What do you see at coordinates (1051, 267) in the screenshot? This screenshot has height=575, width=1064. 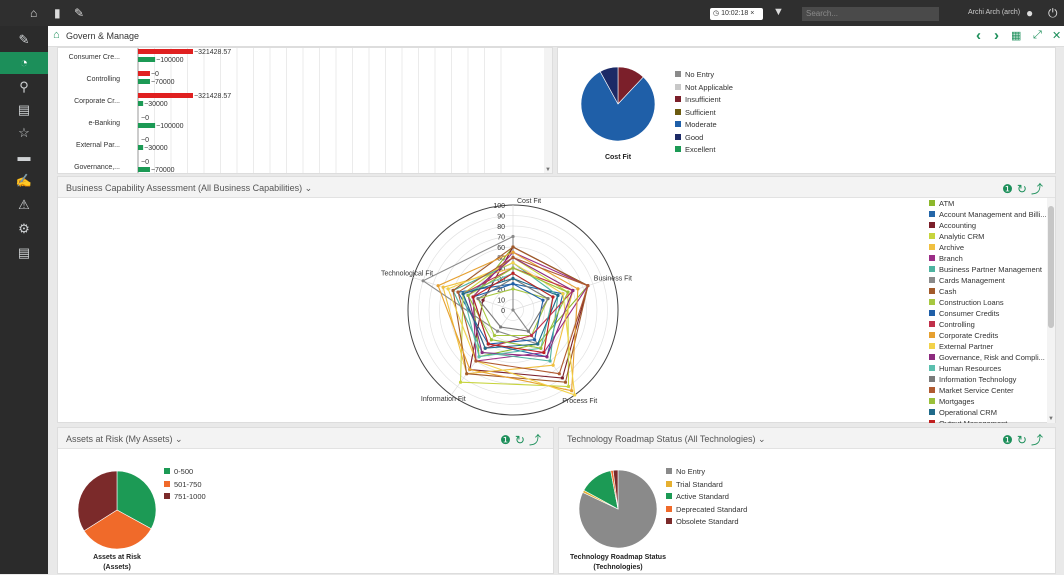 I see `scroll-thumb` at bounding box center [1051, 267].